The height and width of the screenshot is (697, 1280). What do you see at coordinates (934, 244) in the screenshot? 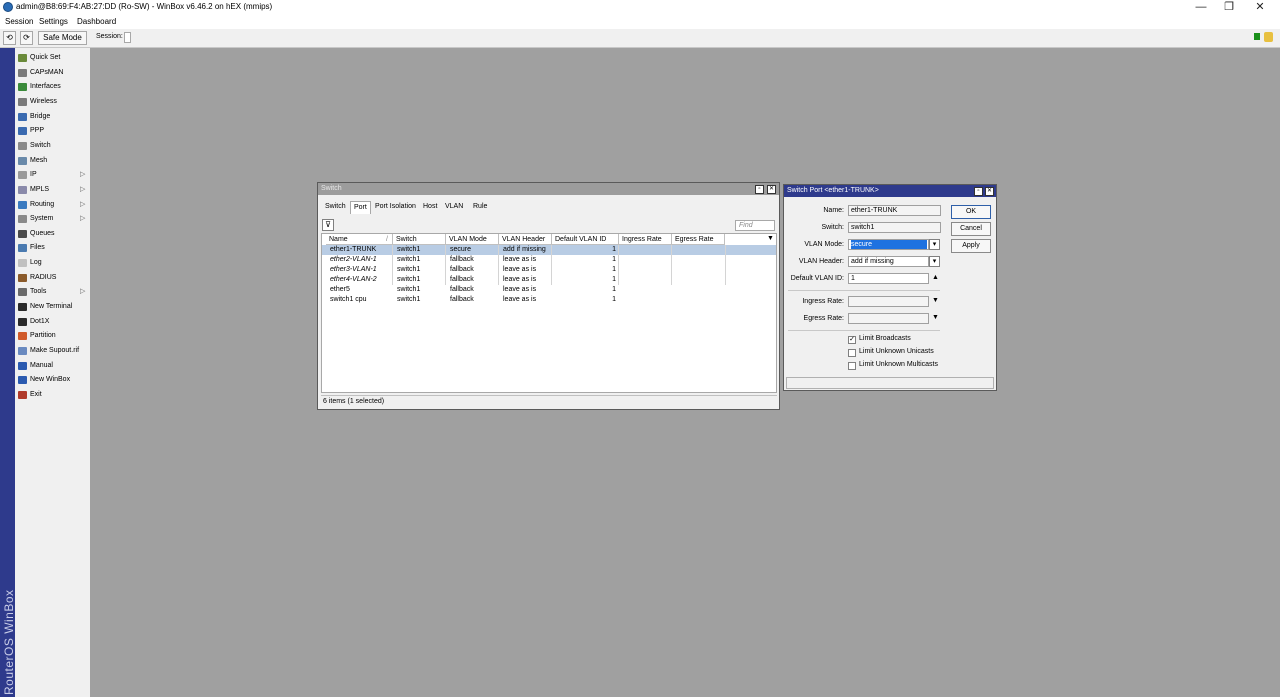
I see `vlan-mode-dropdown-icon: ▾` at bounding box center [934, 244].